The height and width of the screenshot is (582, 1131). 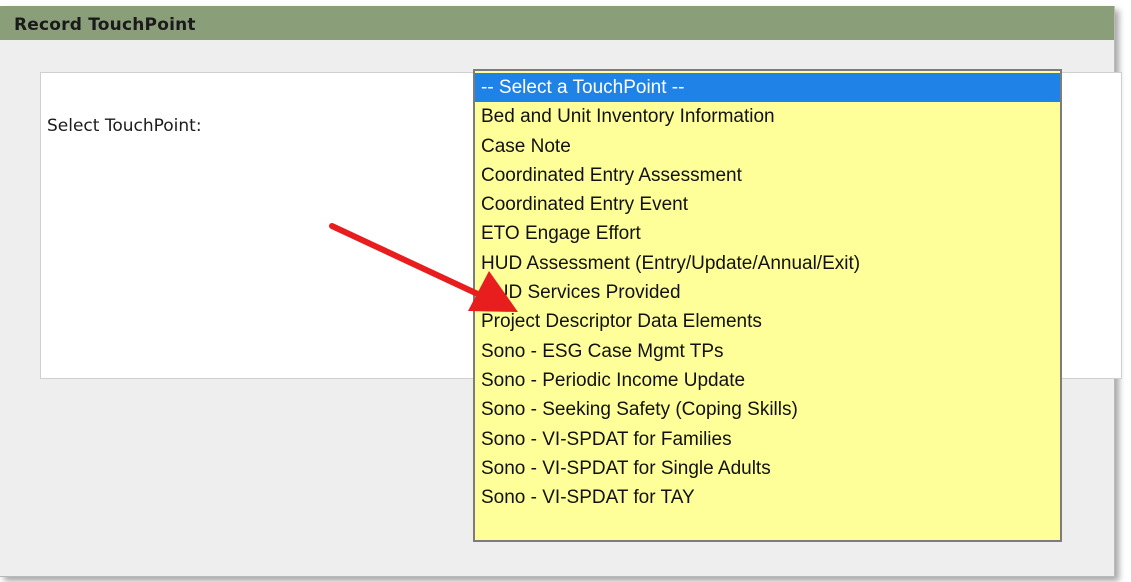 What do you see at coordinates (105, 25) in the screenshot?
I see `panel-title: Record TouchPoint` at bounding box center [105, 25].